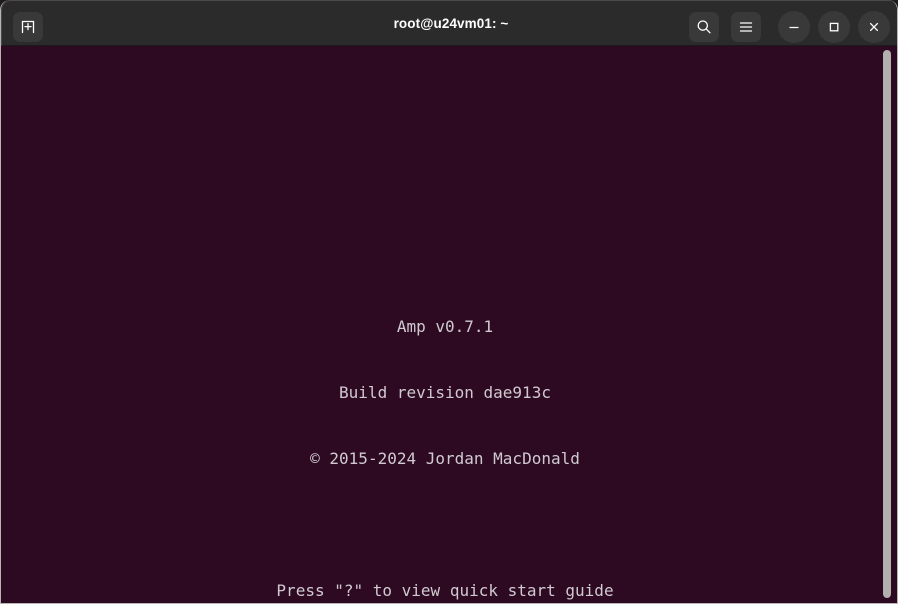  Describe the element at coordinates (445, 590) in the screenshot. I see `terminal-line-hint: Press "?" to view quick start guide` at that location.